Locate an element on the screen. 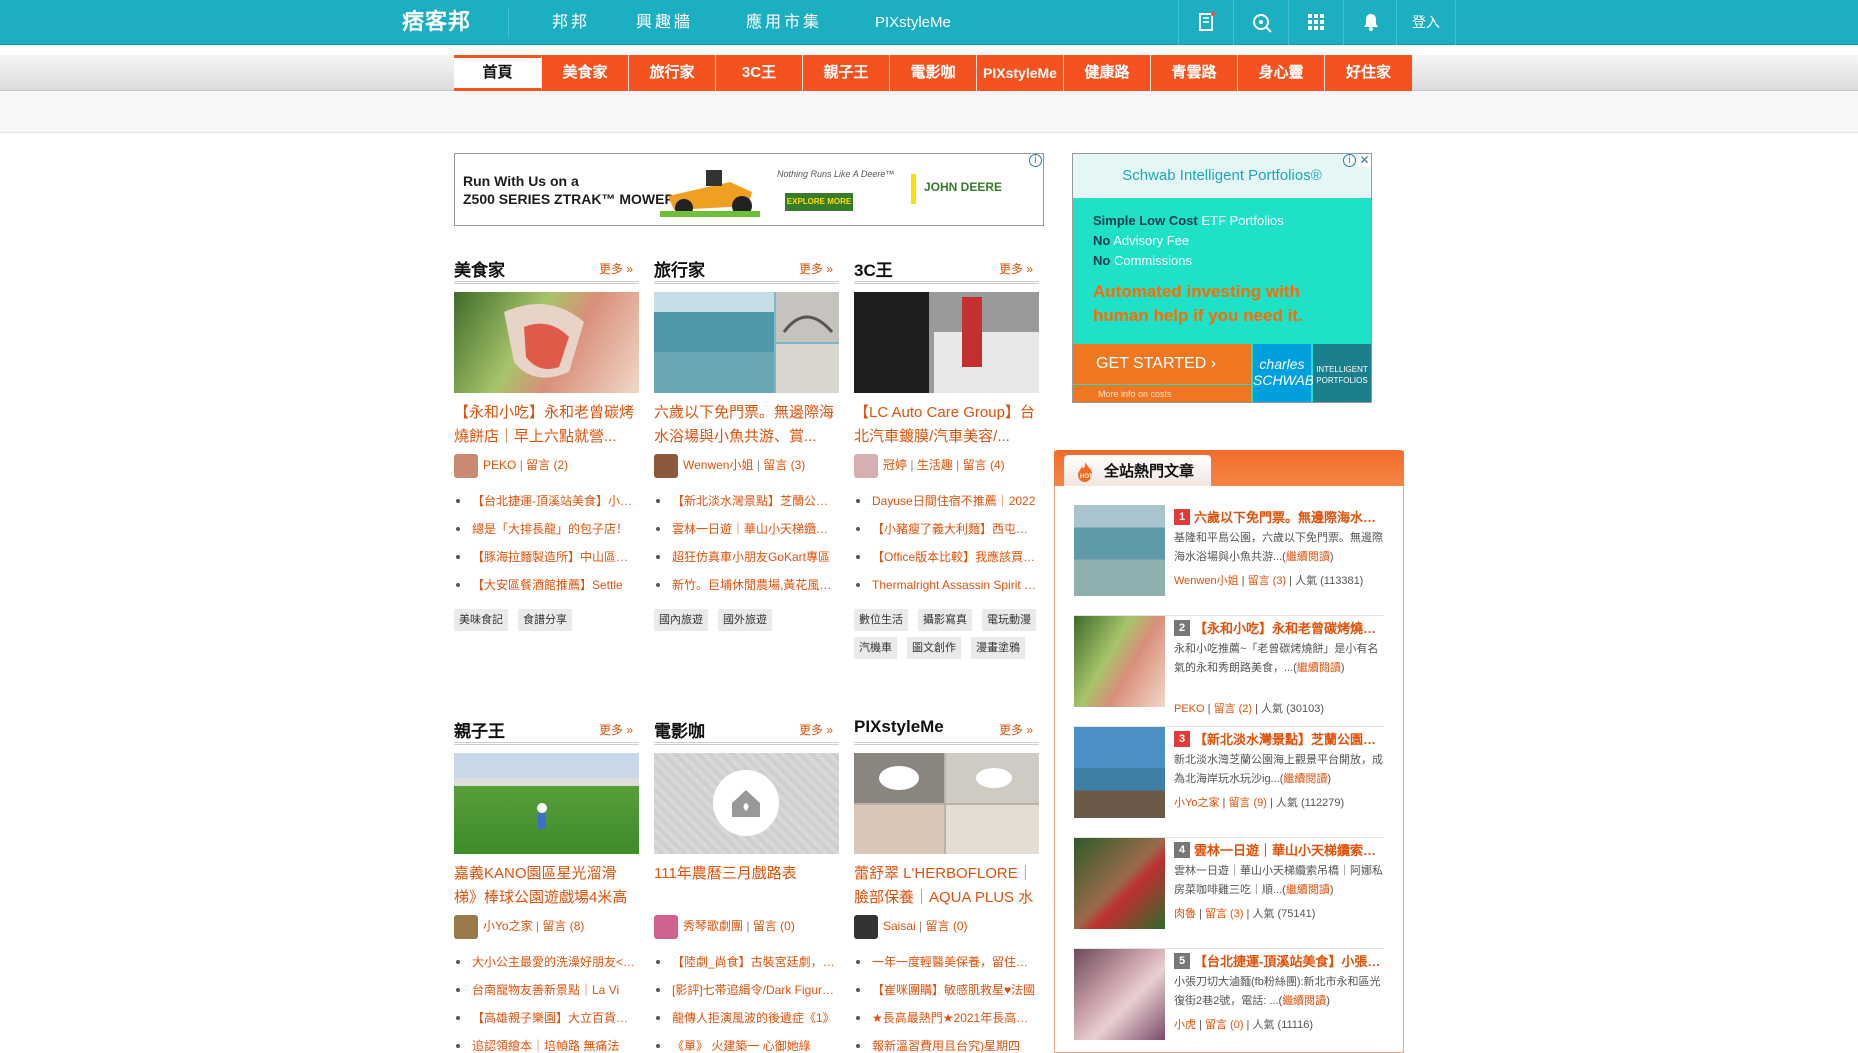 The width and height of the screenshot is (1858, 1053). tag: 食譜分享 is located at coordinates (545, 620).